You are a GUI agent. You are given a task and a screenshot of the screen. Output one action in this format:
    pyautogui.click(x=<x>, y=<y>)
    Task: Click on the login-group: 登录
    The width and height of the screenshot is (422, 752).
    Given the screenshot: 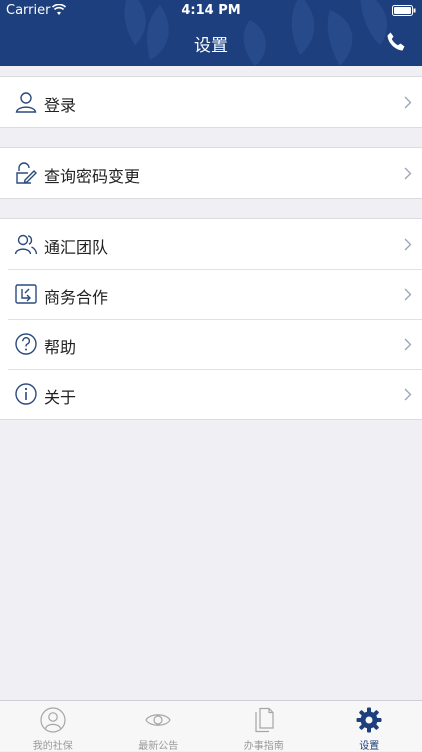 What is the action you would take?
    pyautogui.click(x=211, y=102)
    